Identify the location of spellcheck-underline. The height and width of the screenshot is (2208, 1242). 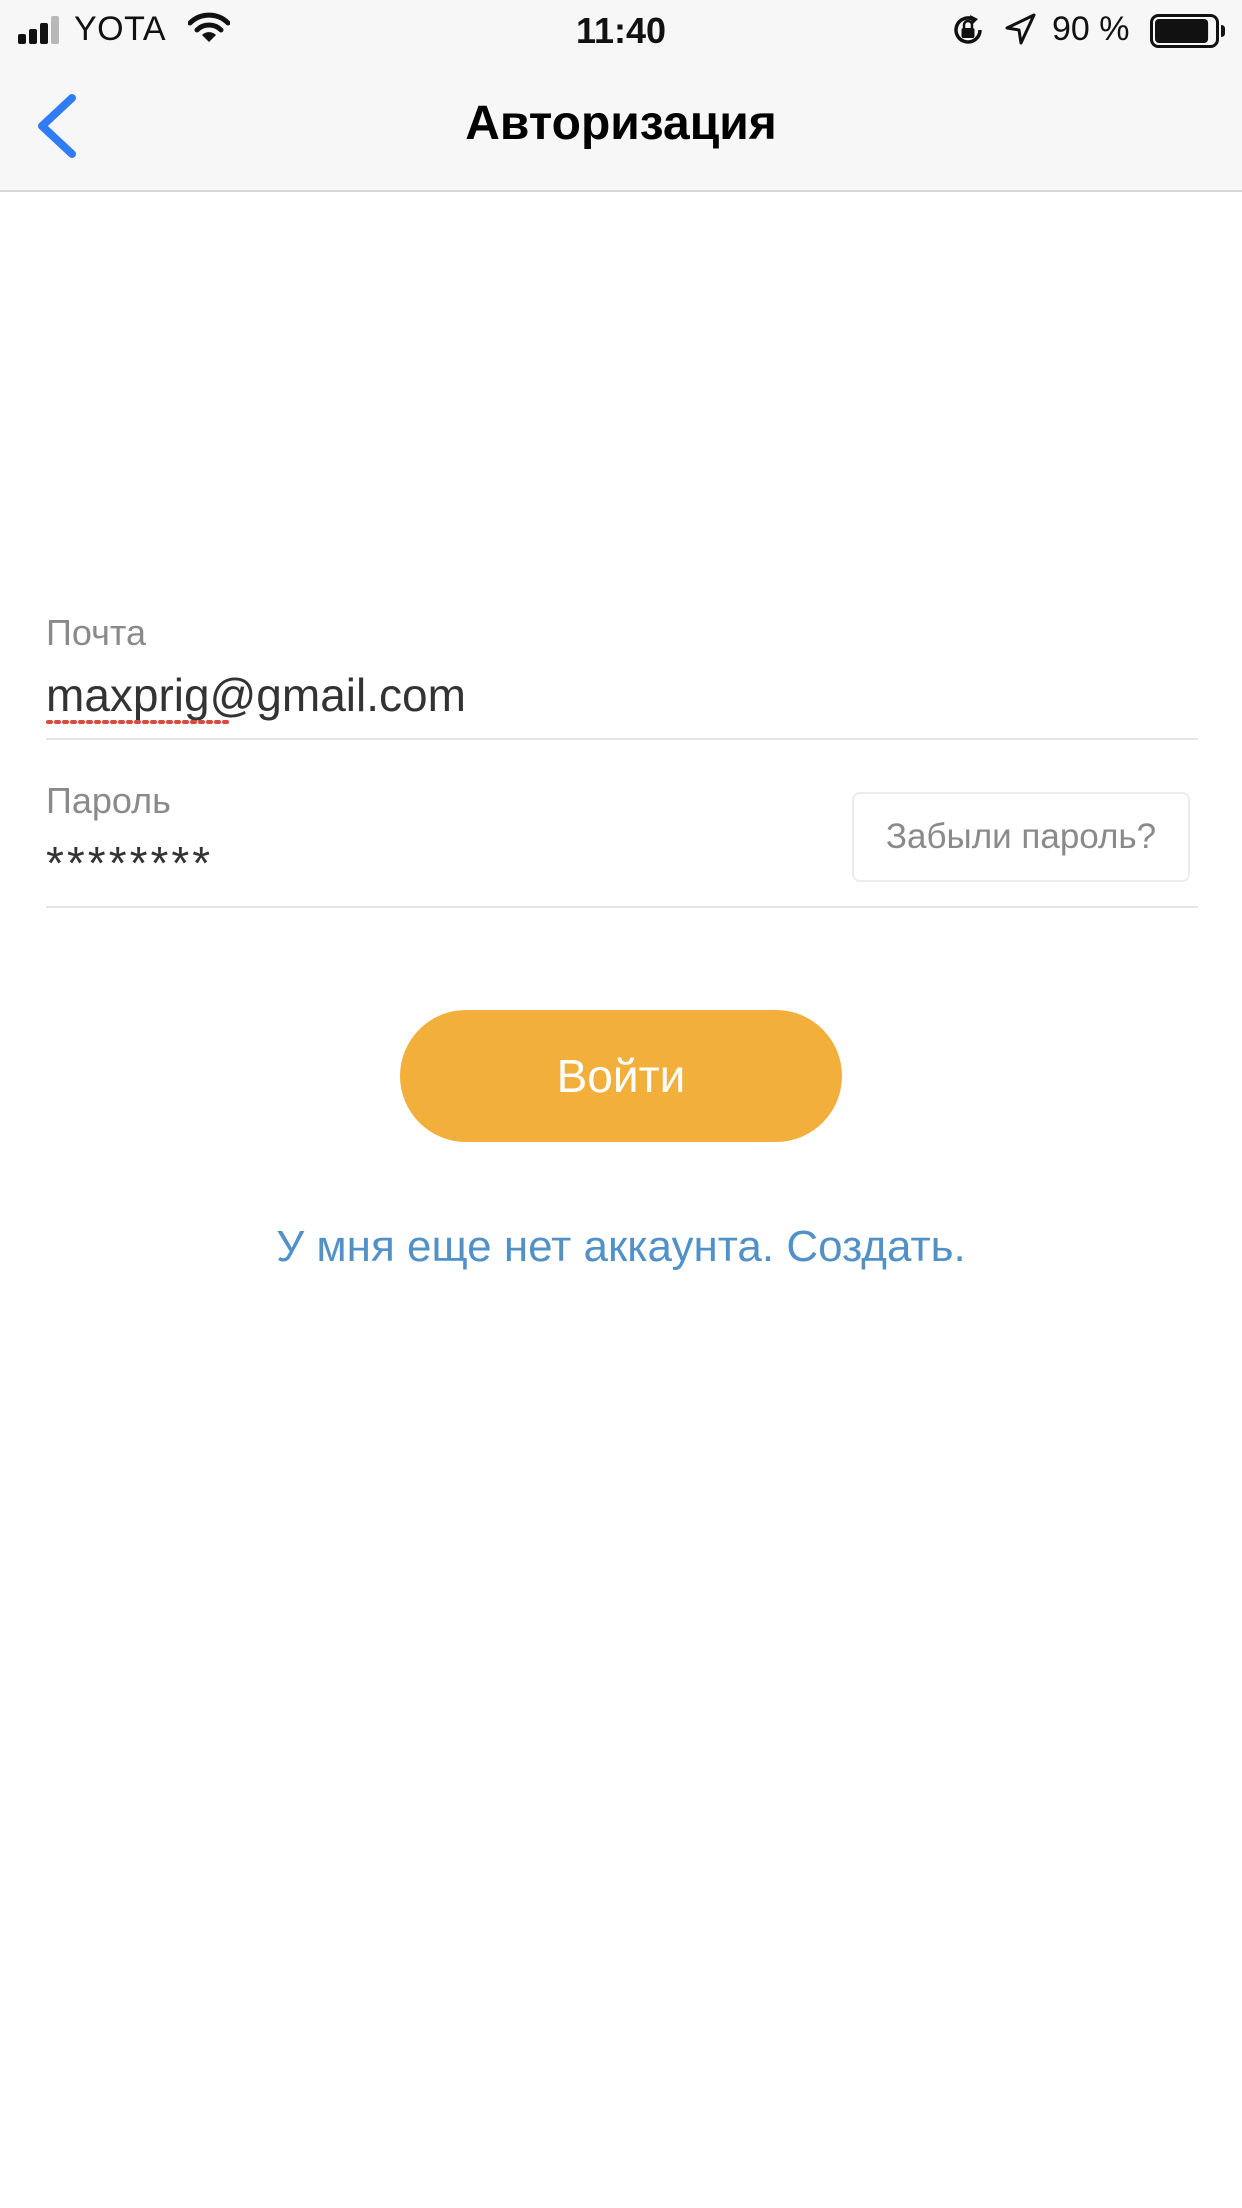
(139, 722).